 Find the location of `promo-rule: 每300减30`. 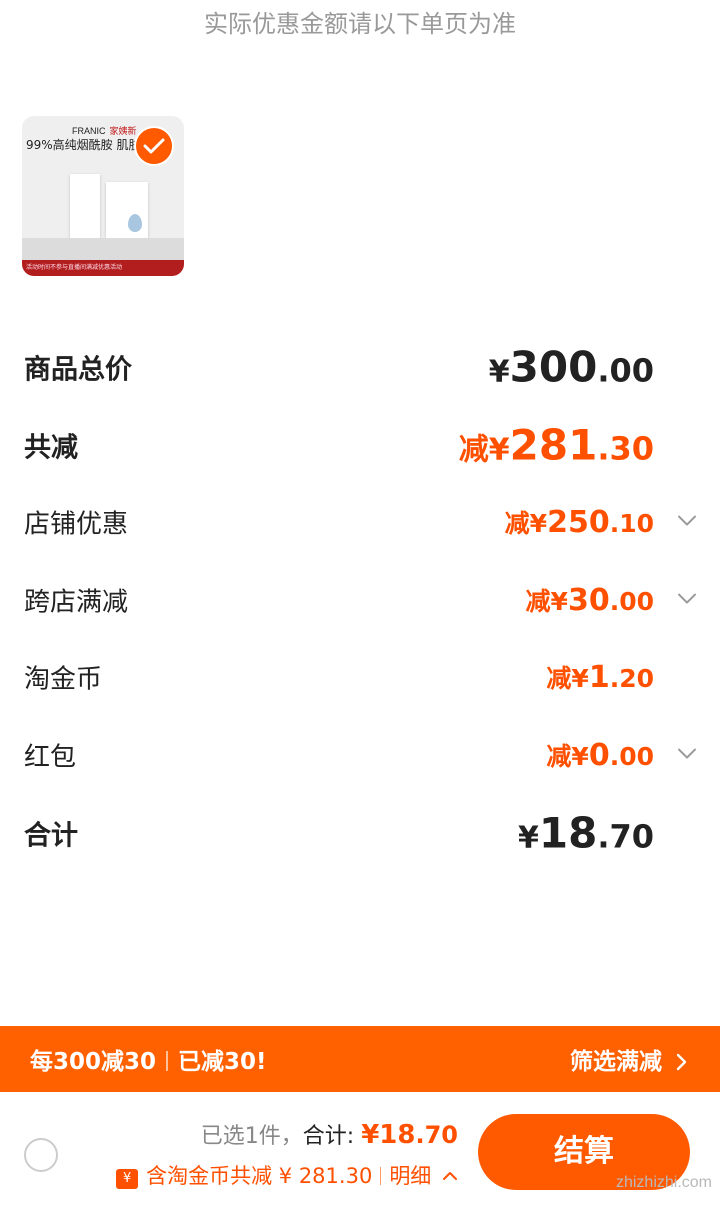

promo-rule: 每300减30 is located at coordinates (93, 1062).